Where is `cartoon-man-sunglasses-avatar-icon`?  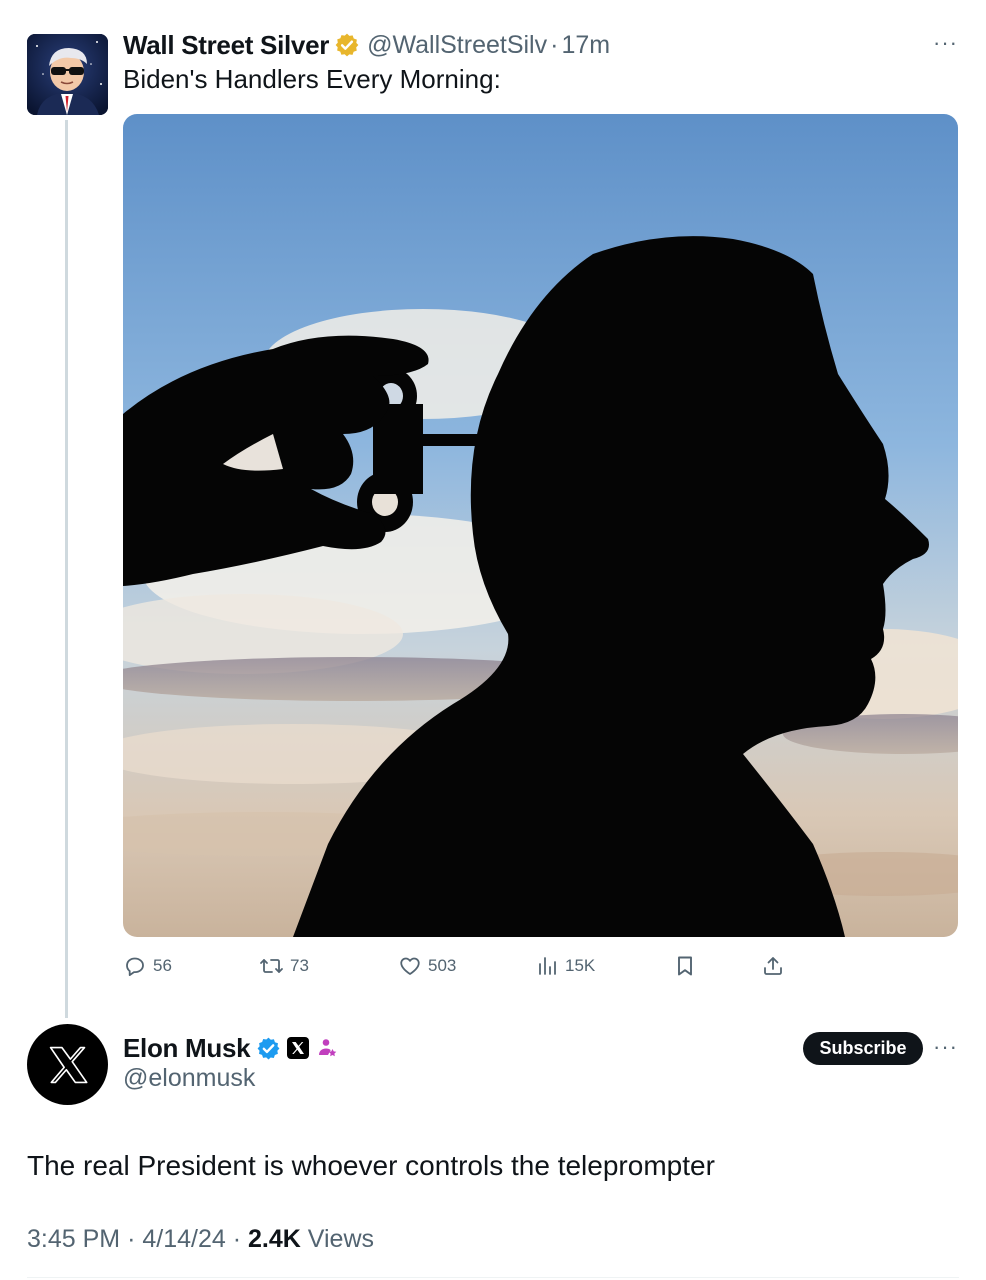
cartoon-man-sunglasses-avatar-icon is located at coordinates (67, 74).